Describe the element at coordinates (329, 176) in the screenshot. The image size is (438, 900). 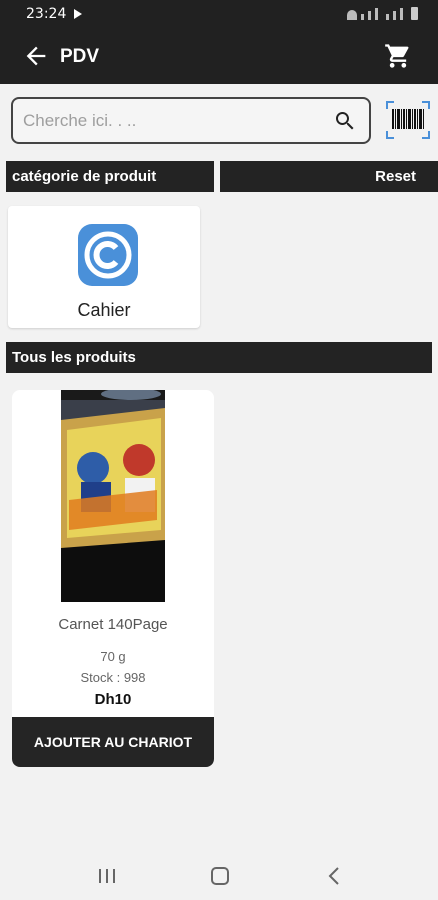
I see `reset-button: Reset` at that location.